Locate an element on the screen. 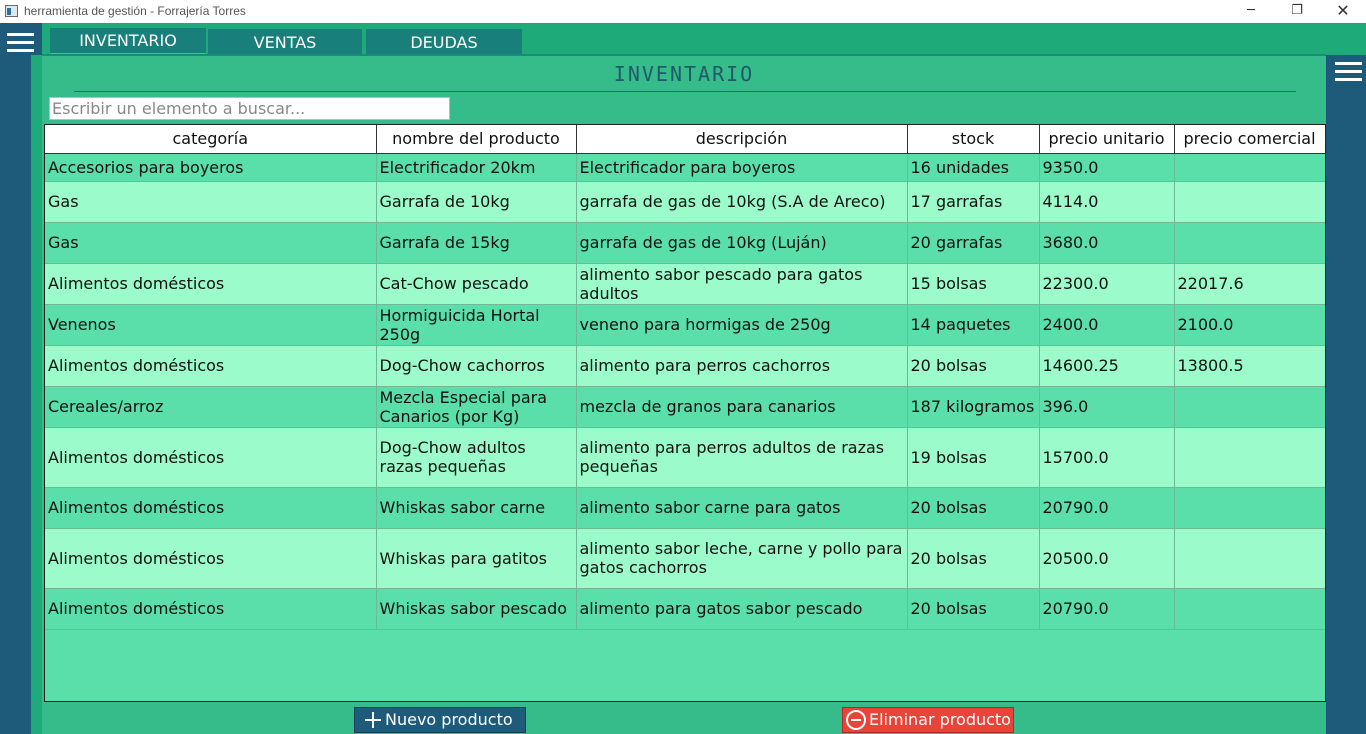 The height and width of the screenshot is (734, 1366). cell-product-name: Whiskas sabor carne is located at coordinates (476, 508).